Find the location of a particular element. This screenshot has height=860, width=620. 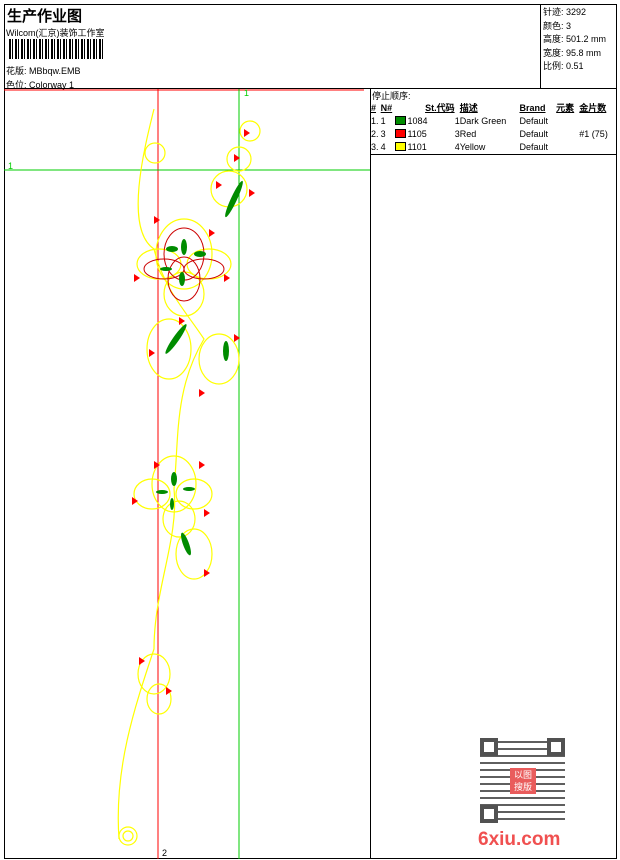

info-stitches: 针迹: 3292 is located at coordinates (565, 12).